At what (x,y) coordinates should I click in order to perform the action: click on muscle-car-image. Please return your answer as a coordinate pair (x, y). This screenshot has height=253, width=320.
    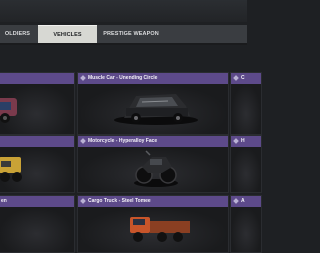
    Looking at the image, I should click on (156, 109).